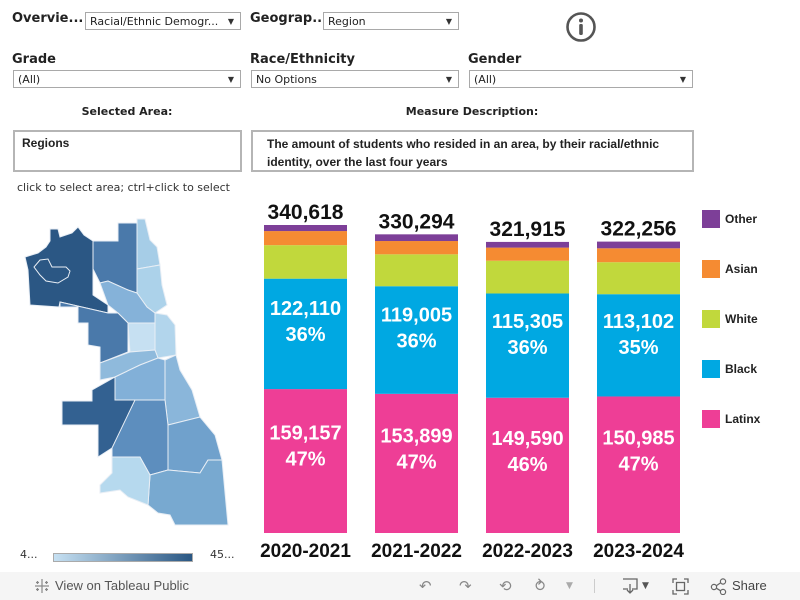 The image size is (800, 600). I want to click on segment-percent-label: 35%, so click(638, 348).